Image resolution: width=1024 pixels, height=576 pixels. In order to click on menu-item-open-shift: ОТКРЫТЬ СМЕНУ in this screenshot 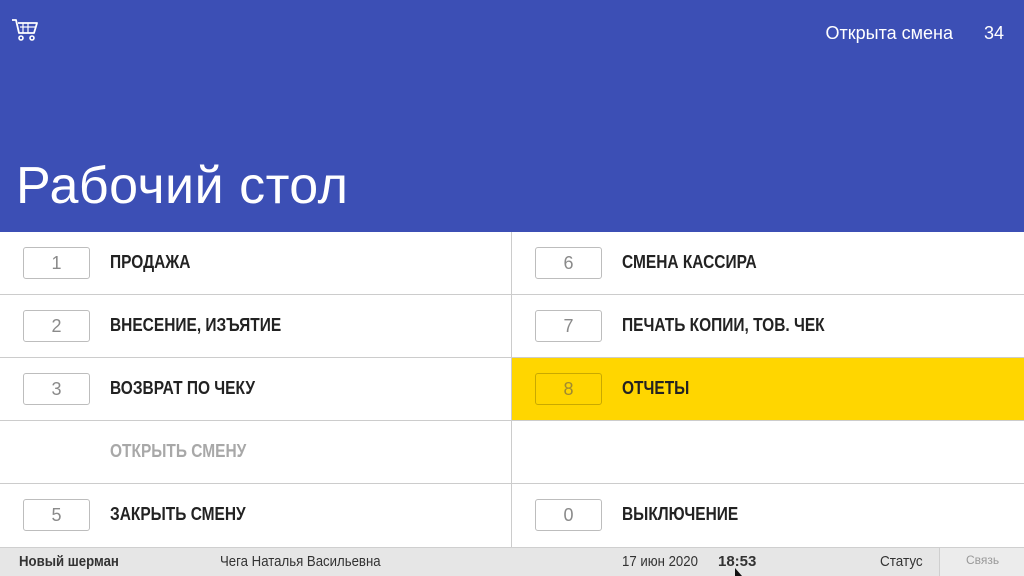, I will do `click(256, 452)`.